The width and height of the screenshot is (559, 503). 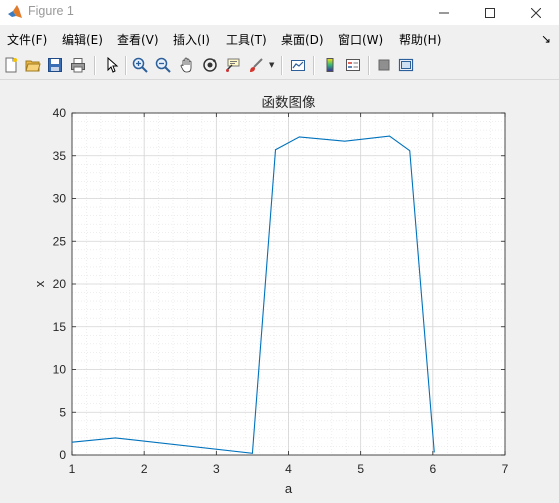 What do you see at coordinates (39, 283) in the screenshot?
I see `y-axis-label: x` at bounding box center [39, 283].